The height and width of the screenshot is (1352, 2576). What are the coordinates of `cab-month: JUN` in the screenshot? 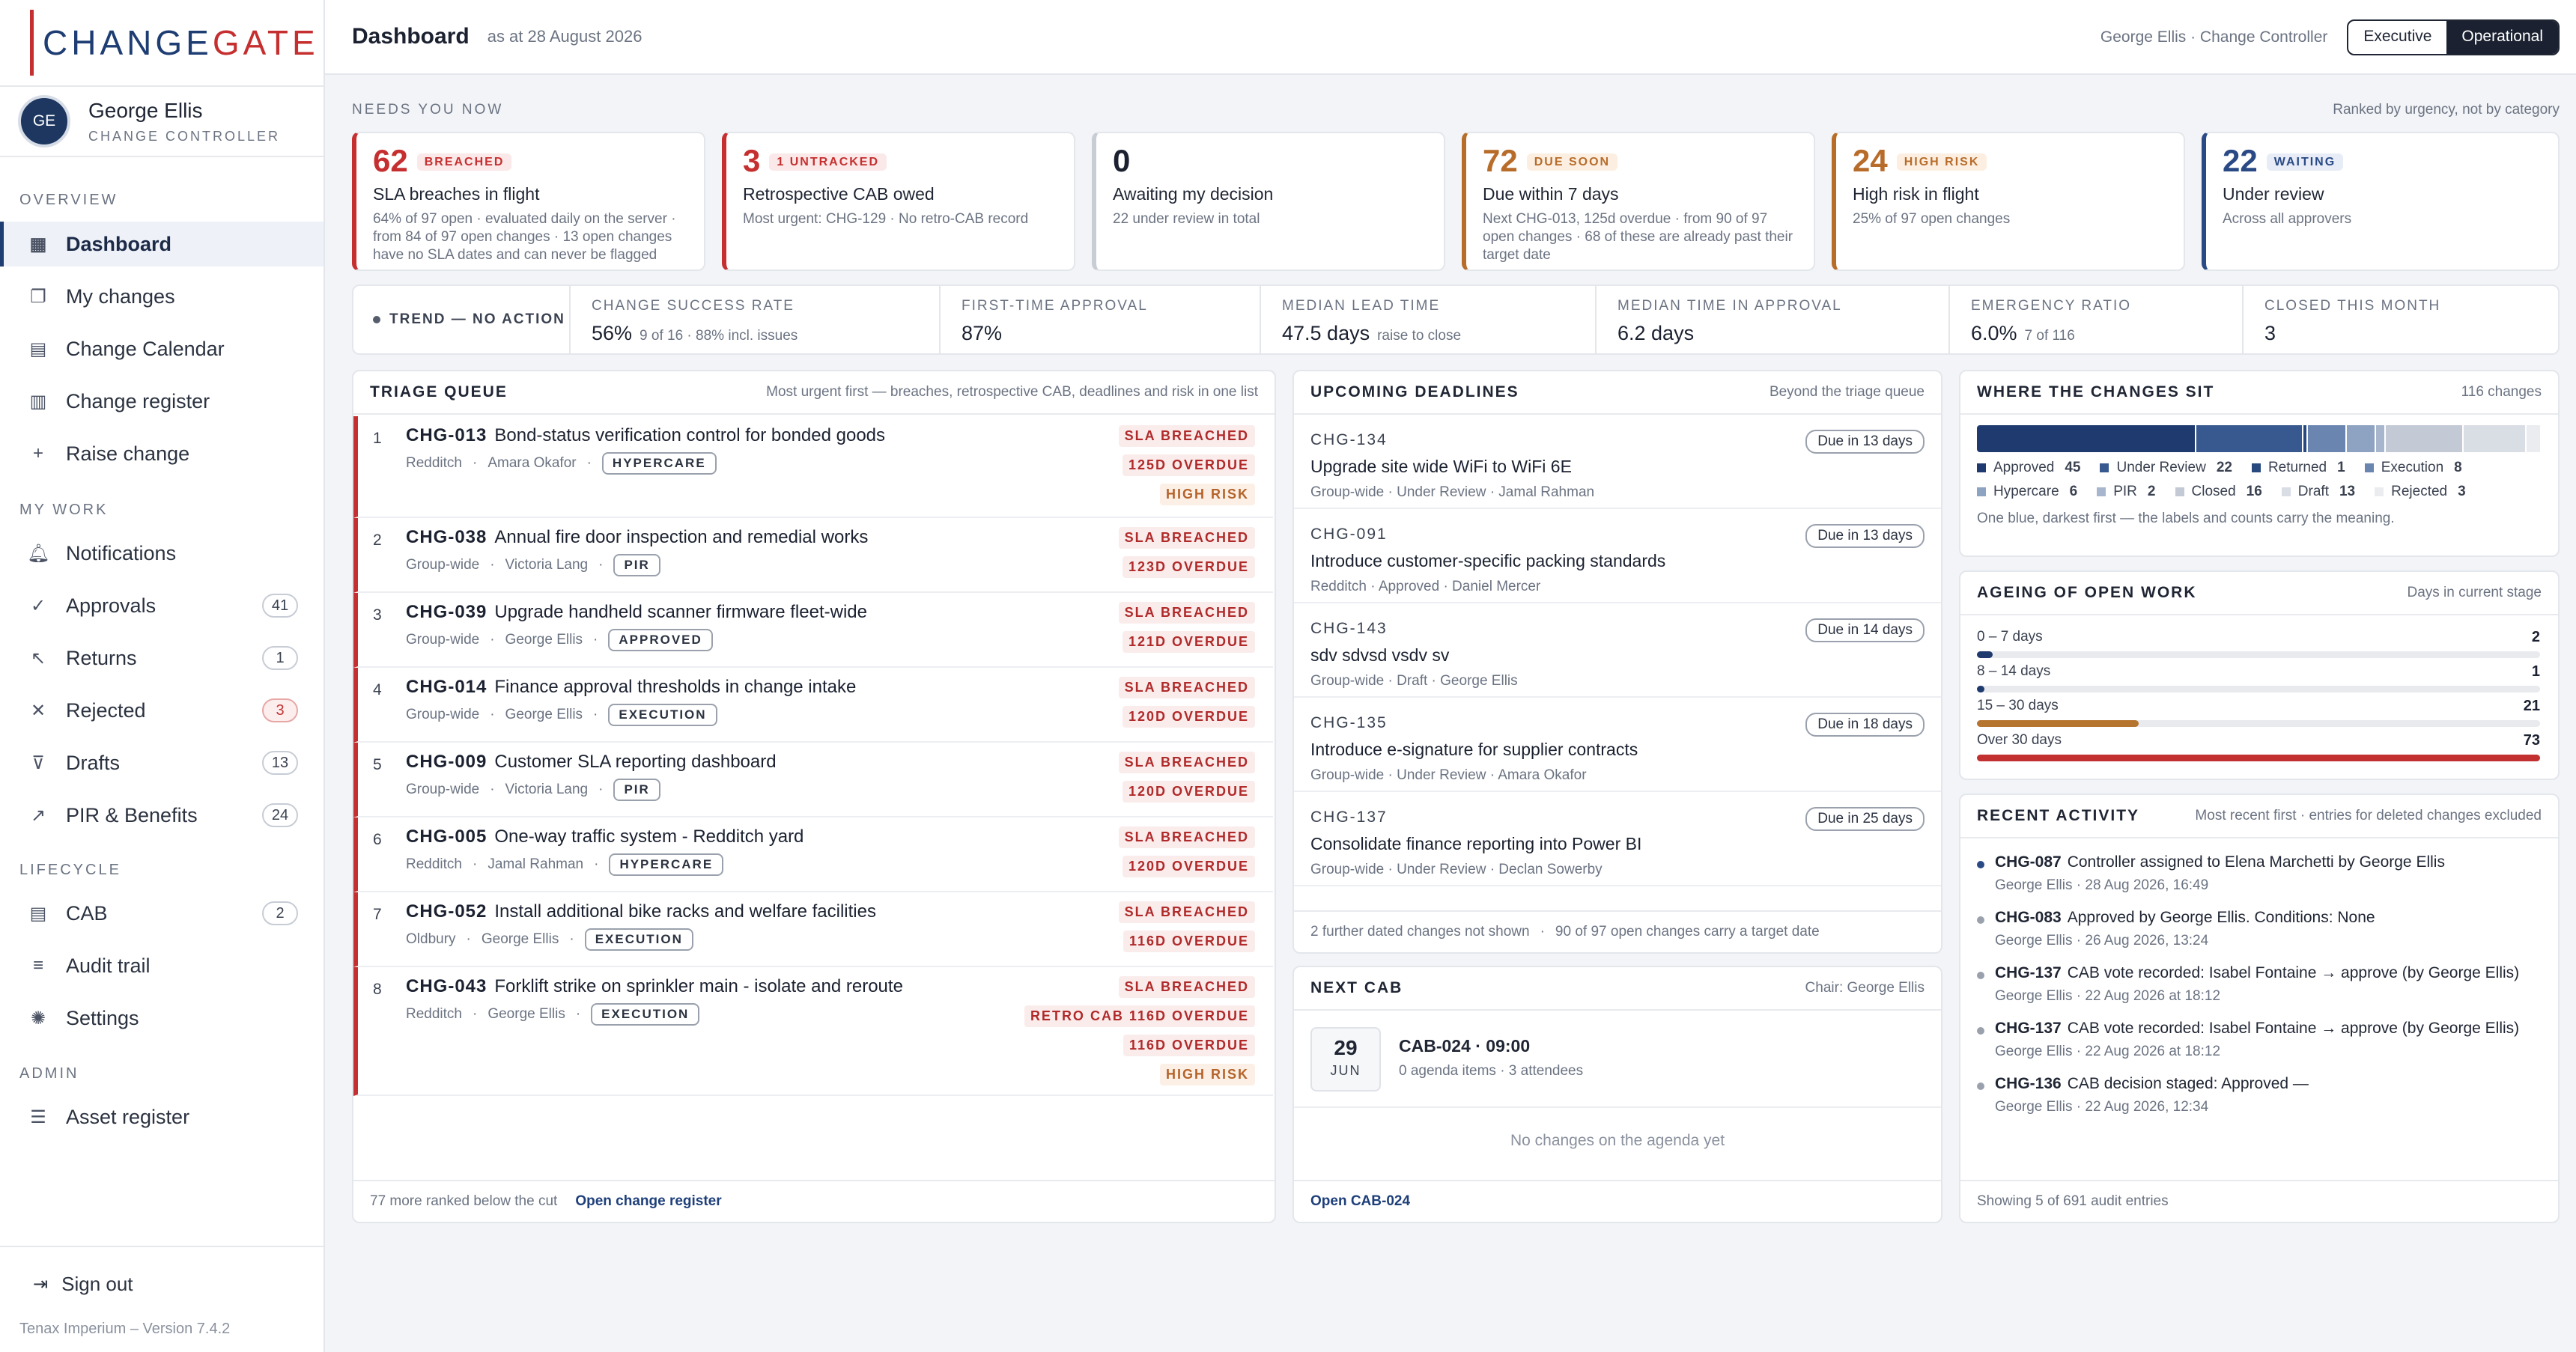 It's located at (1345, 1070).